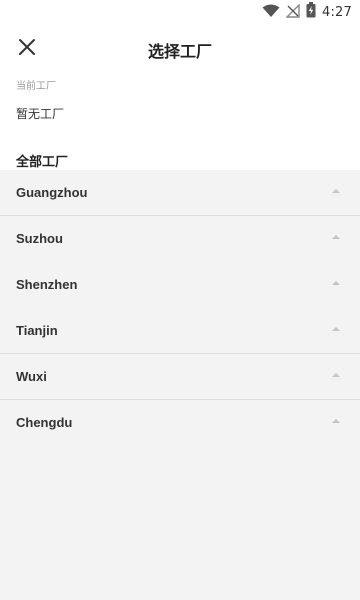  I want to click on header: 选择工厂, so click(180, 49).